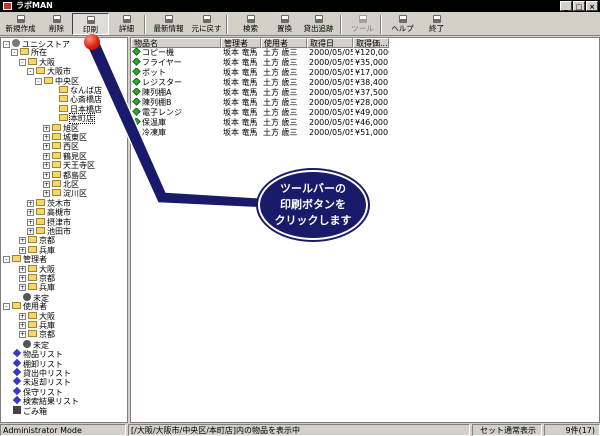  What do you see at coordinates (65, 156) in the screenshot?
I see `tree-node: + 鶴見区` at bounding box center [65, 156].